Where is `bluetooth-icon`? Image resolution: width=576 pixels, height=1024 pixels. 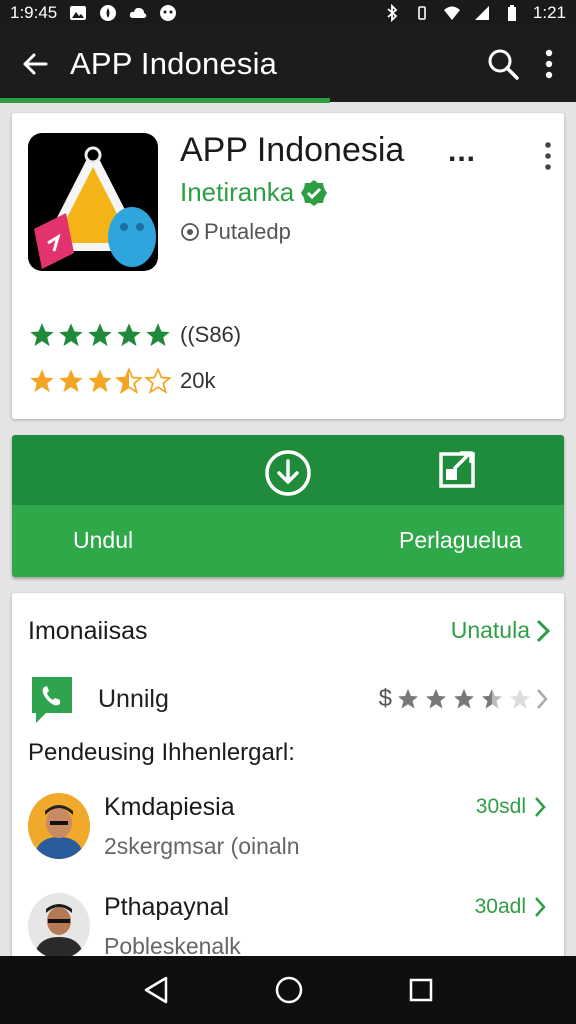 bluetooth-icon is located at coordinates (392, 13).